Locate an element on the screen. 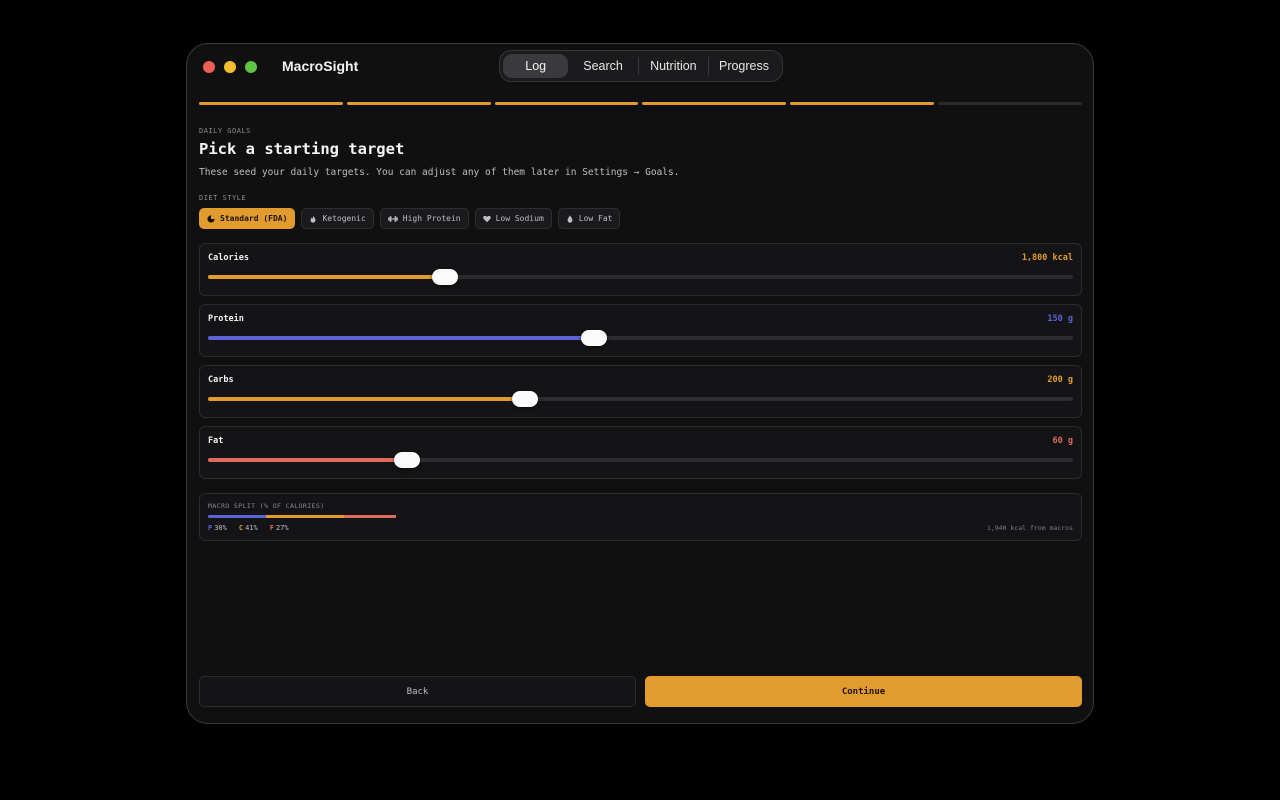 The image size is (1280, 800). main-tabs: Log Search Nutrition Progress is located at coordinates (641, 66).